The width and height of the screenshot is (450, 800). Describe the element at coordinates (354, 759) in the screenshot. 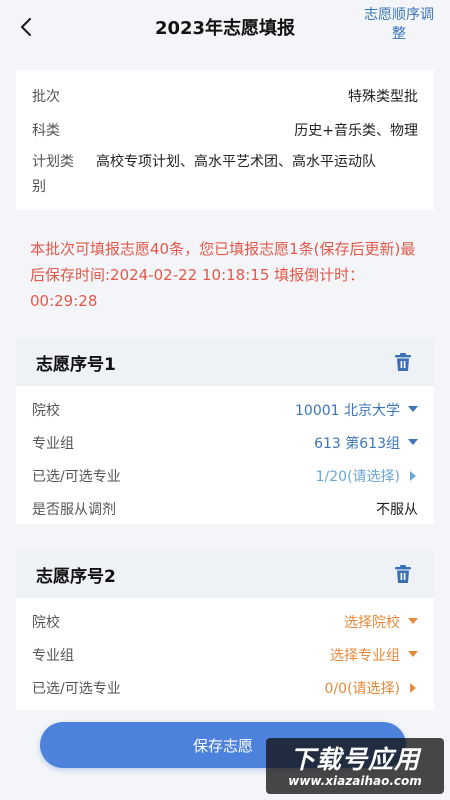

I see `watermark-title: 下载号应用` at that location.